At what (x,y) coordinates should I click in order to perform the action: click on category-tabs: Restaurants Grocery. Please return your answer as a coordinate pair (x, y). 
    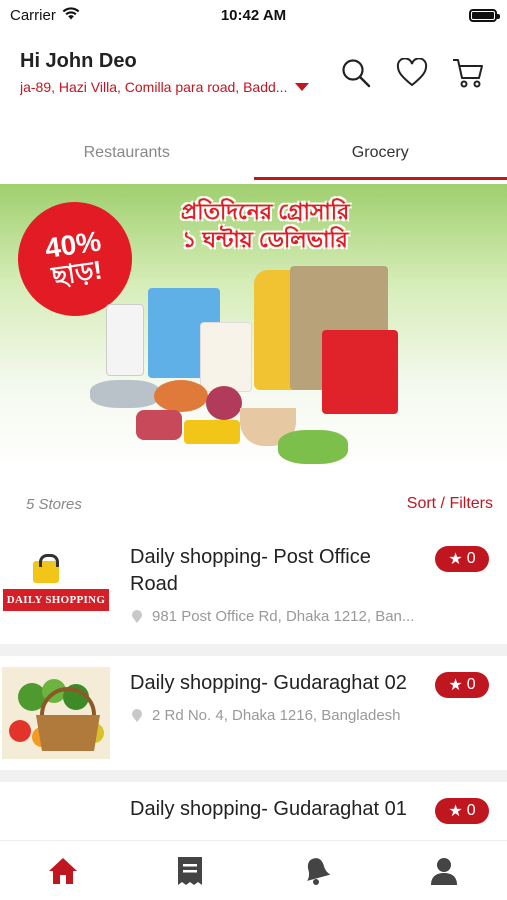
    Looking at the image, I should click on (253, 153).